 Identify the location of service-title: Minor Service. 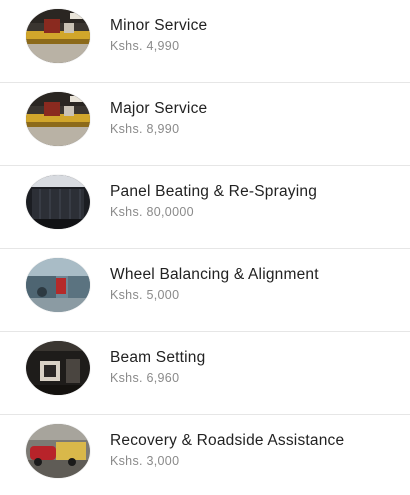
(159, 25).